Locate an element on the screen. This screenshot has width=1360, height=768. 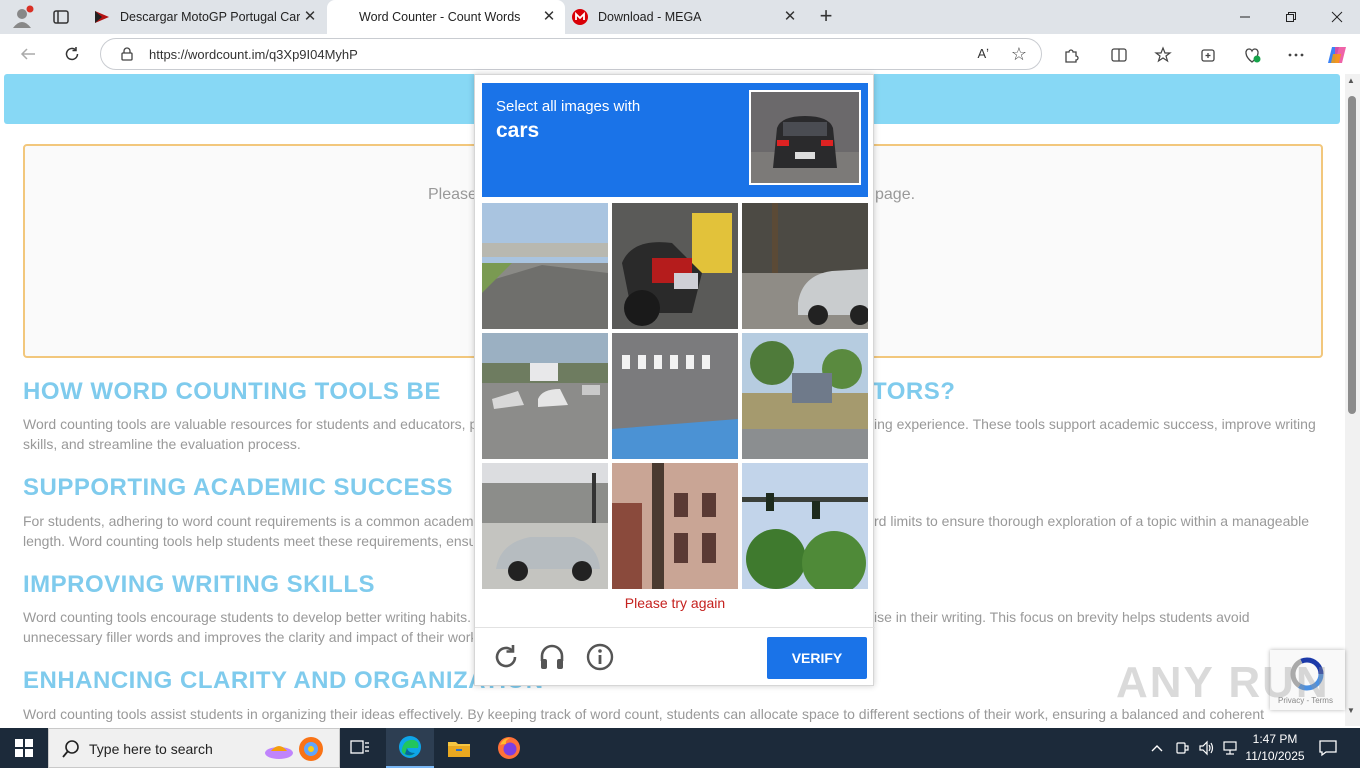
captcha-target: cars is located at coordinates (518, 130).